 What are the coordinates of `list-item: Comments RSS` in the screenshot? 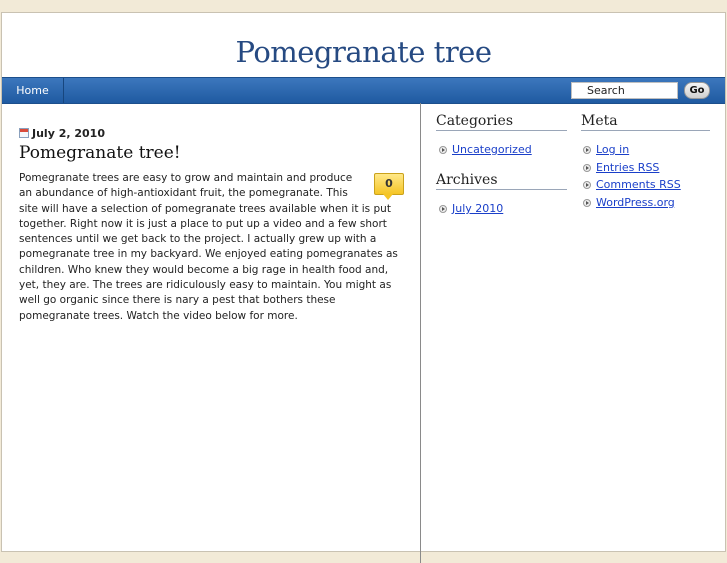 It's located at (632, 187).